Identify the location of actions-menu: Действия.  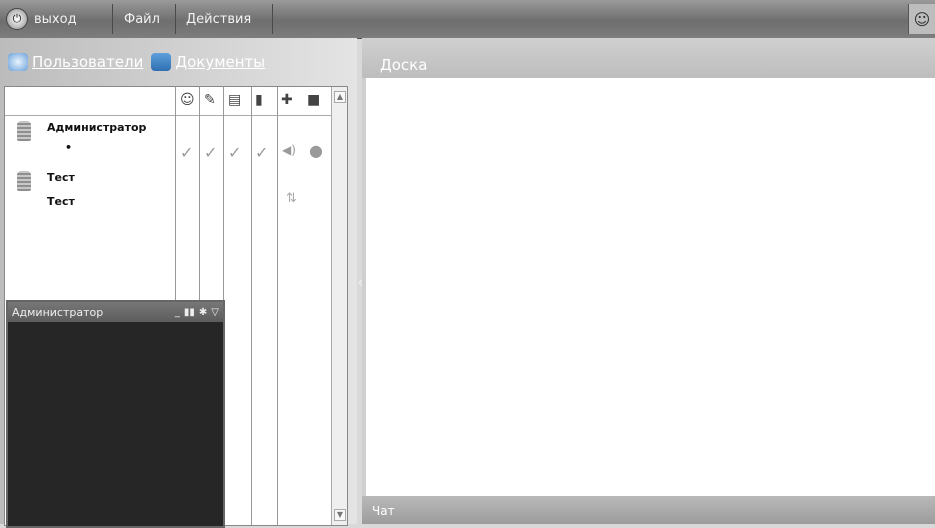
(218, 19).